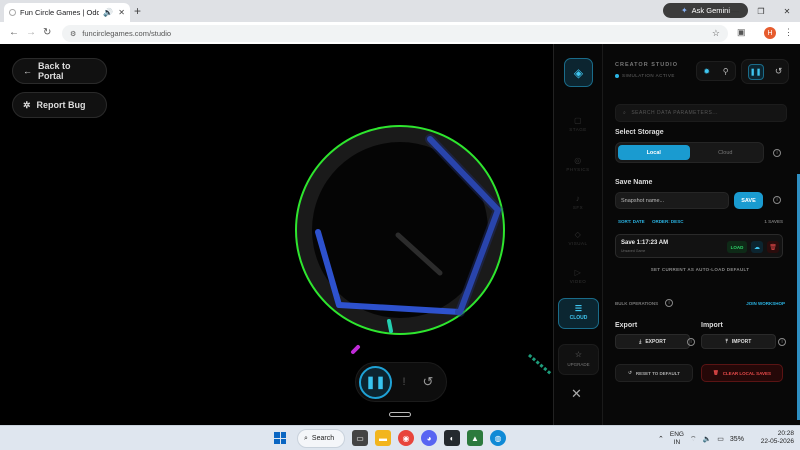  What do you see at coordinates (428, 382) in the screenshot?
I see `restart-icon: ↺` at bounding box center [428, 382].